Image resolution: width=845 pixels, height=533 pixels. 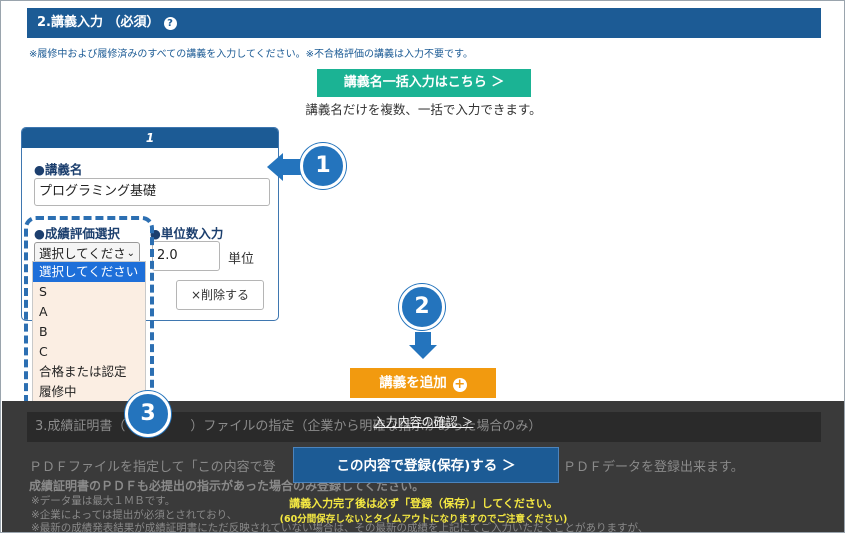 What do you see at coordinates (170, 23) in the screenshot?
I see `help-icon: ?` at bounding box center [170, 23].